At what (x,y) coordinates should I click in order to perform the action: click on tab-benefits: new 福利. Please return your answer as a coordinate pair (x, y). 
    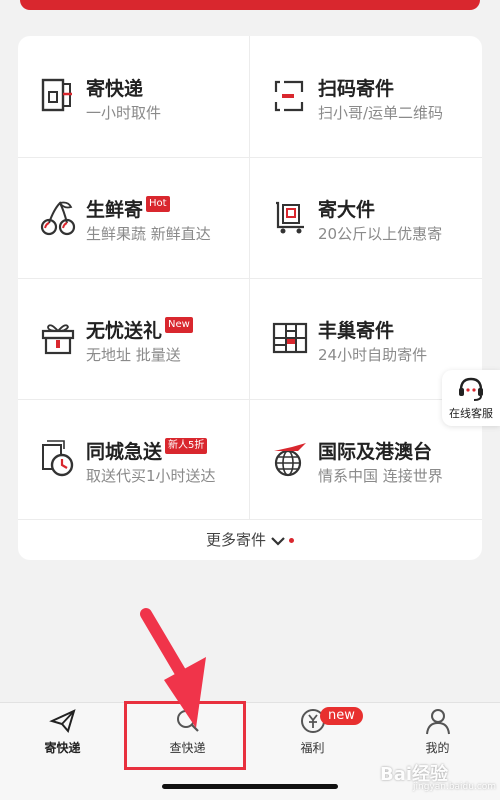
    Looking at the image, I should click on (312, 733).